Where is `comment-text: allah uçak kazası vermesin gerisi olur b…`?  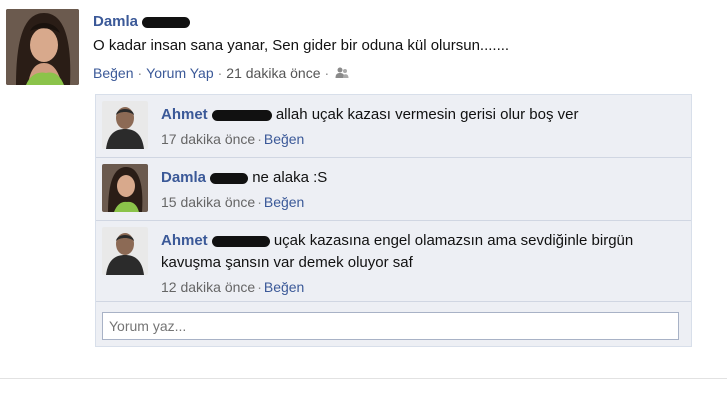
comment-text: allah uçak kazası vermesin gerisi olur b… is located at coordinates (427, 114).